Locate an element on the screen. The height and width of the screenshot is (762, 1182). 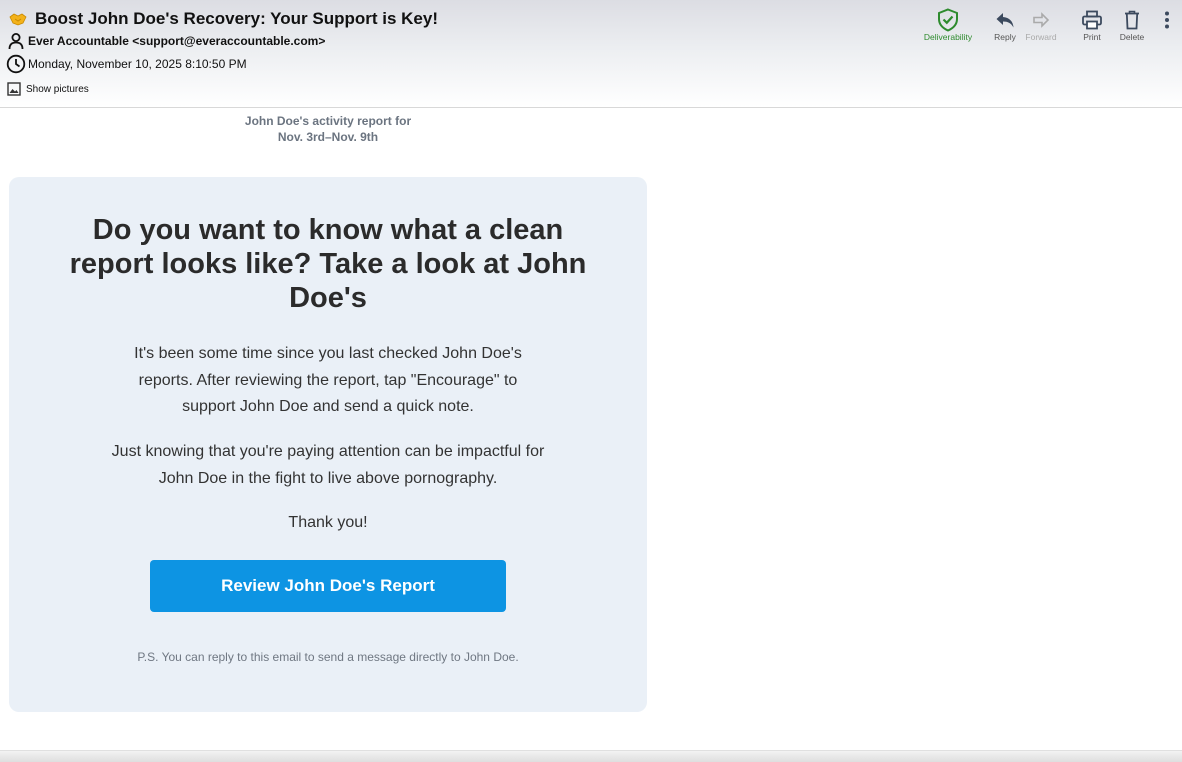
reply-label: Reply is located at coordinates (1005, 37).